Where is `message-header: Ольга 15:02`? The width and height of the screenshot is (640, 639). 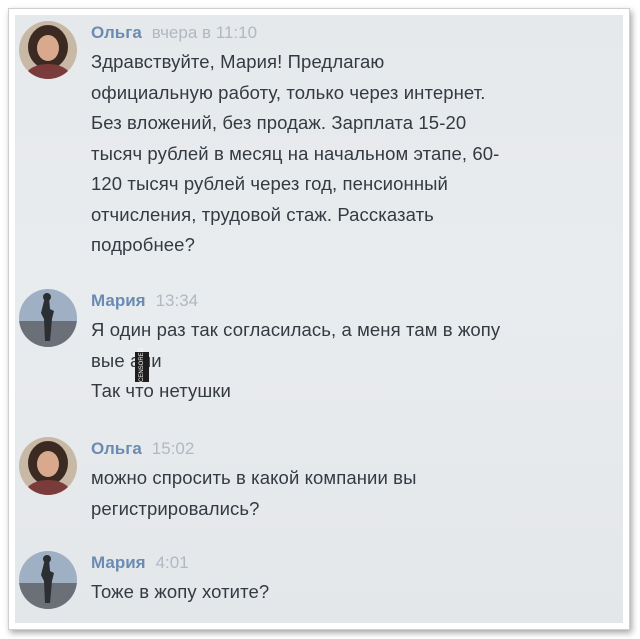
message-header: Ольга 15:02 is located at coordinates (354, 449).